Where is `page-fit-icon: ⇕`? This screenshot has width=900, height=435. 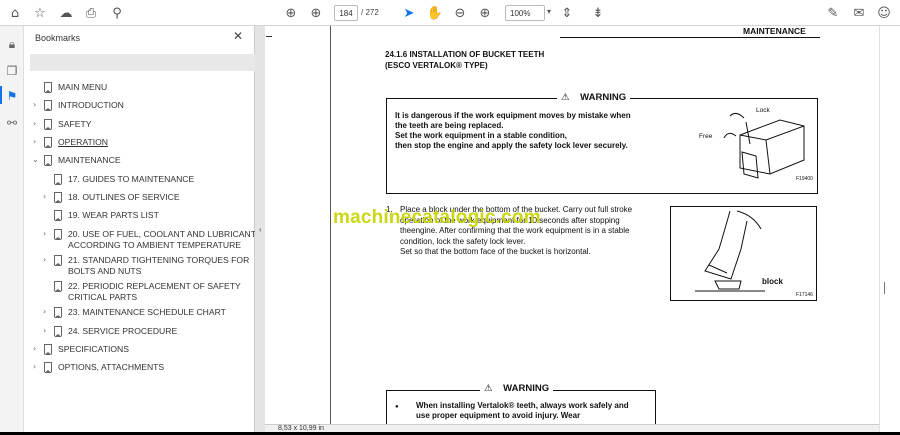
page-fit-icon: ⇕ is located at coordinates (567, 13).